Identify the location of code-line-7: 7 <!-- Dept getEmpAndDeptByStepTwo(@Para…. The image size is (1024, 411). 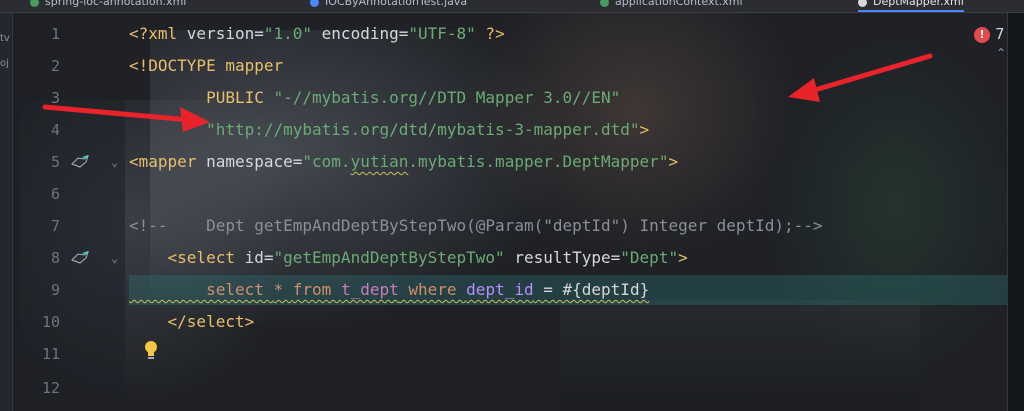
(504, 226).